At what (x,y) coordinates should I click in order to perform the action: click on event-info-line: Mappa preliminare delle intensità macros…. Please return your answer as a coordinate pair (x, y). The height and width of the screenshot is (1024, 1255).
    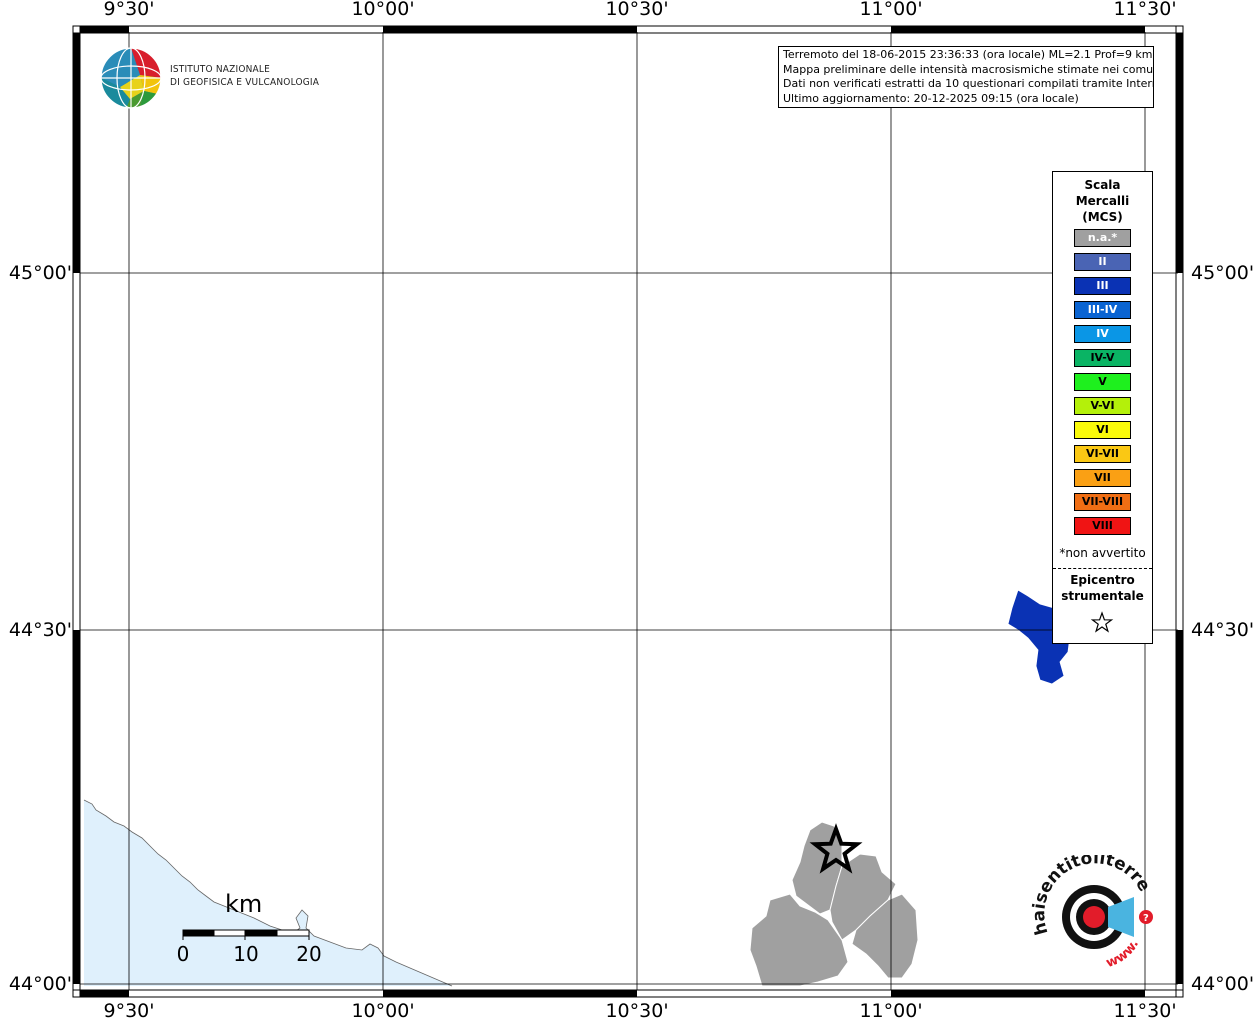
    Looking at the image, I should click on (968, 69).